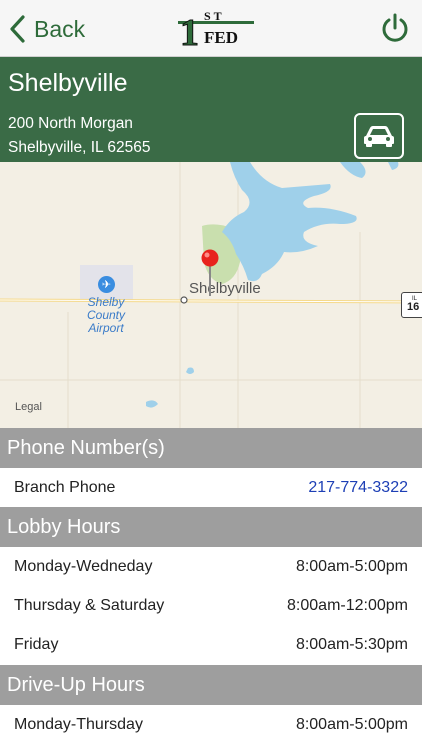 The height and width of the screenshot is (750, 422). I want to click on phone-number-link: 217-774-3322, so click(358, 488).